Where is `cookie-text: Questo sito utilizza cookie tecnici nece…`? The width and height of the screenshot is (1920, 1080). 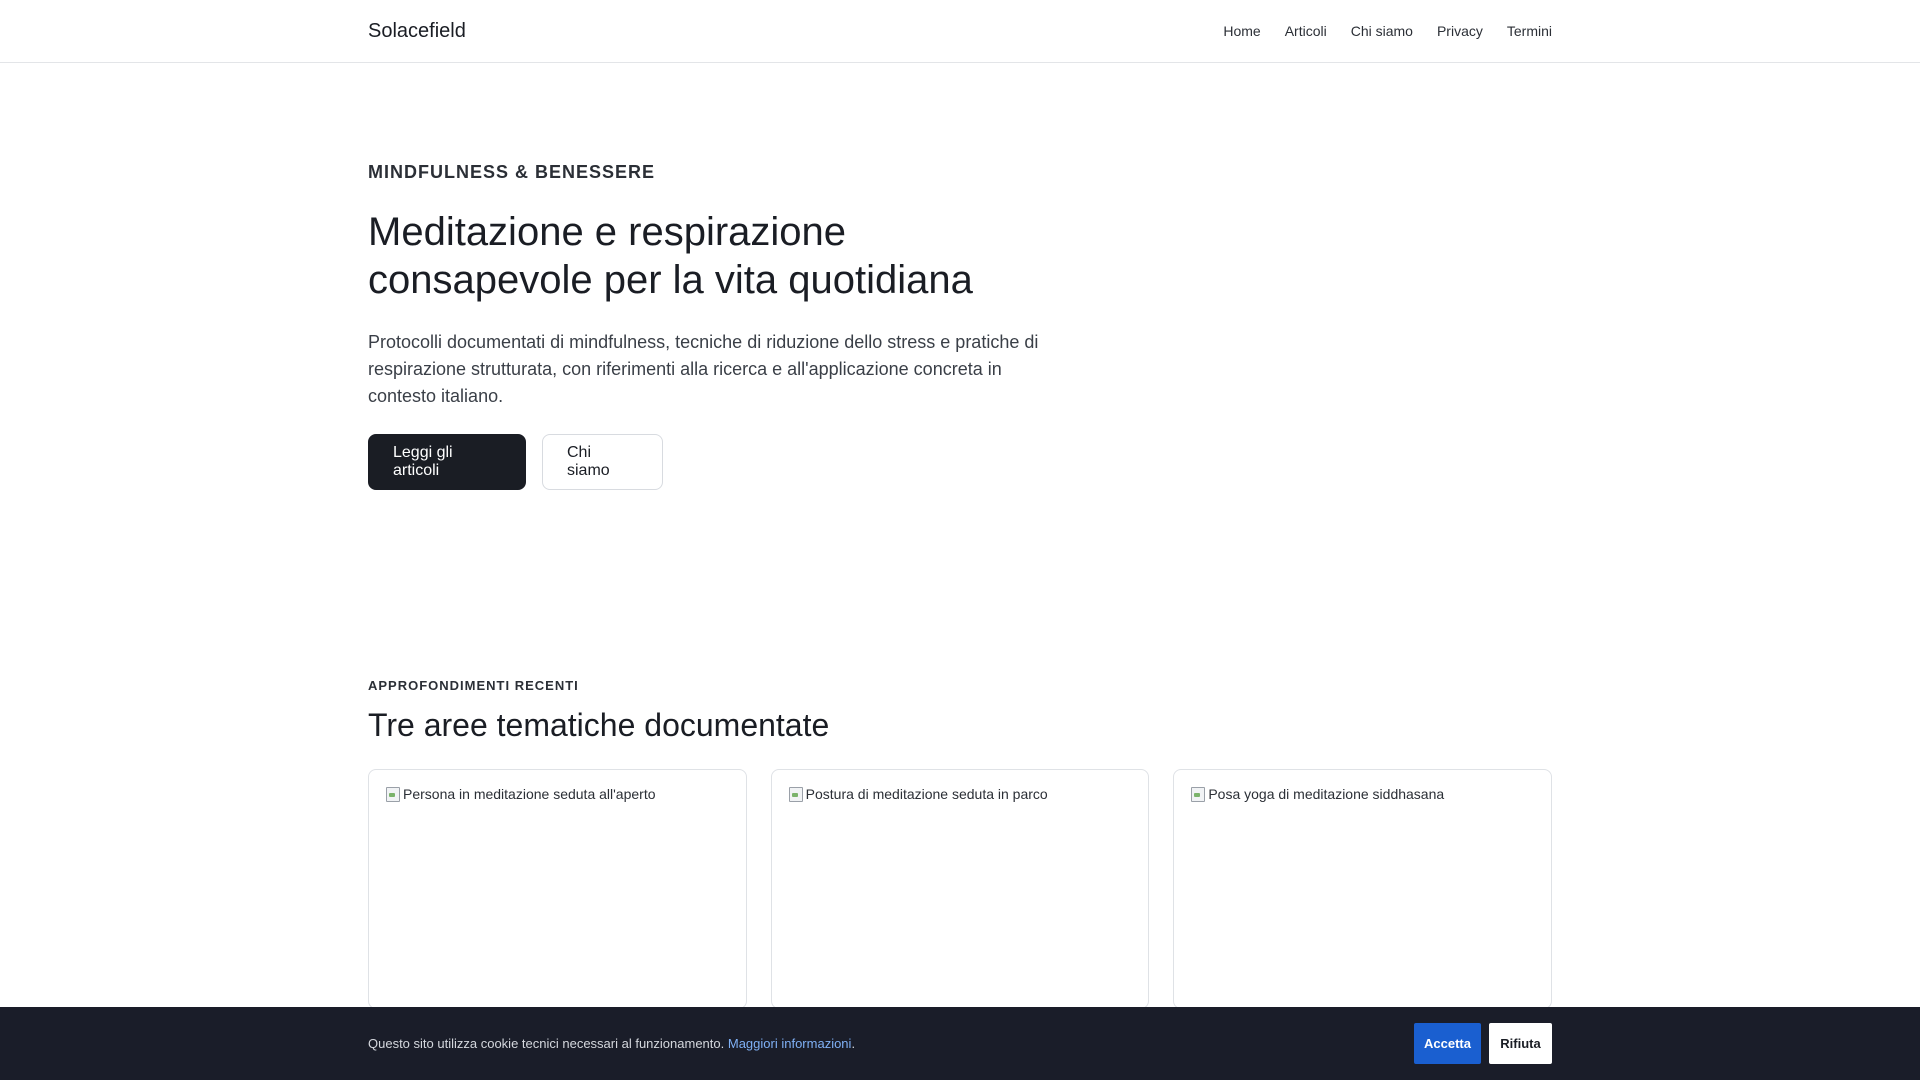 cookie-text: Questo sito utilizza cookie tecnici nece… is located at coordinates (546, 1043).